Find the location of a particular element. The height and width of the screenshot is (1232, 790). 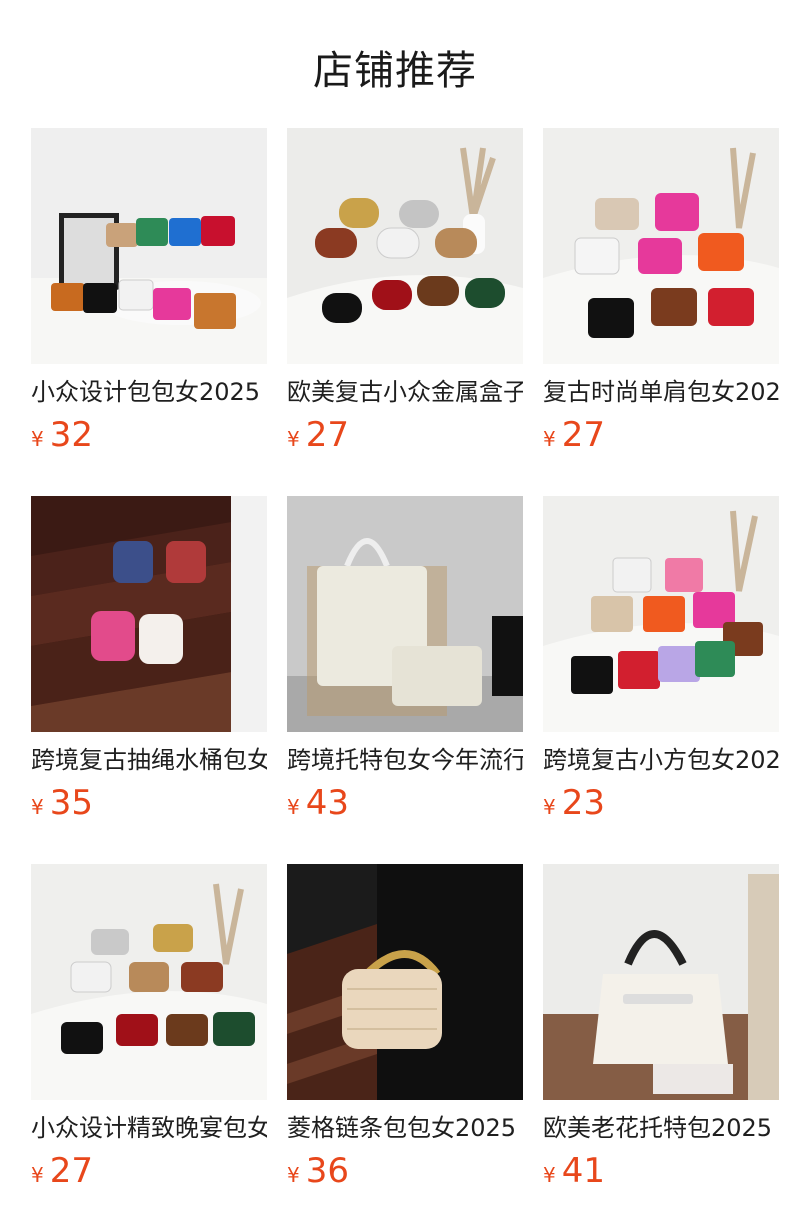

price-value: 36 is located at coordinates (327, 1171).